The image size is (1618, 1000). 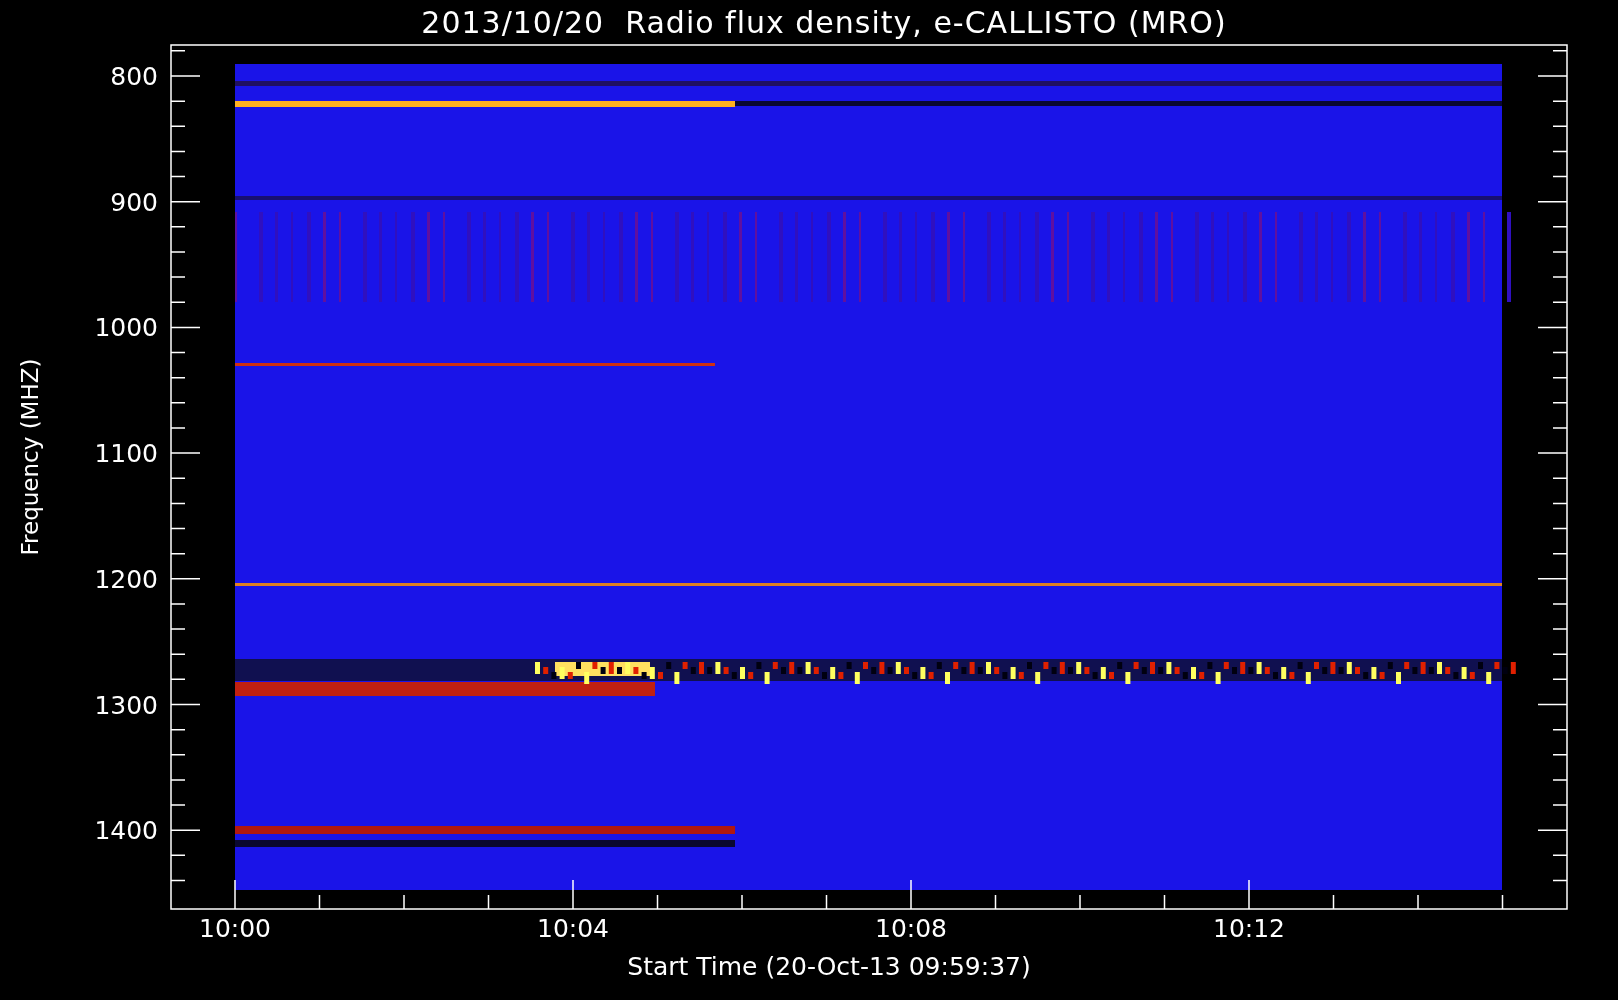 I want to click on y-tick-label: 900, so click(x=134, y=202).